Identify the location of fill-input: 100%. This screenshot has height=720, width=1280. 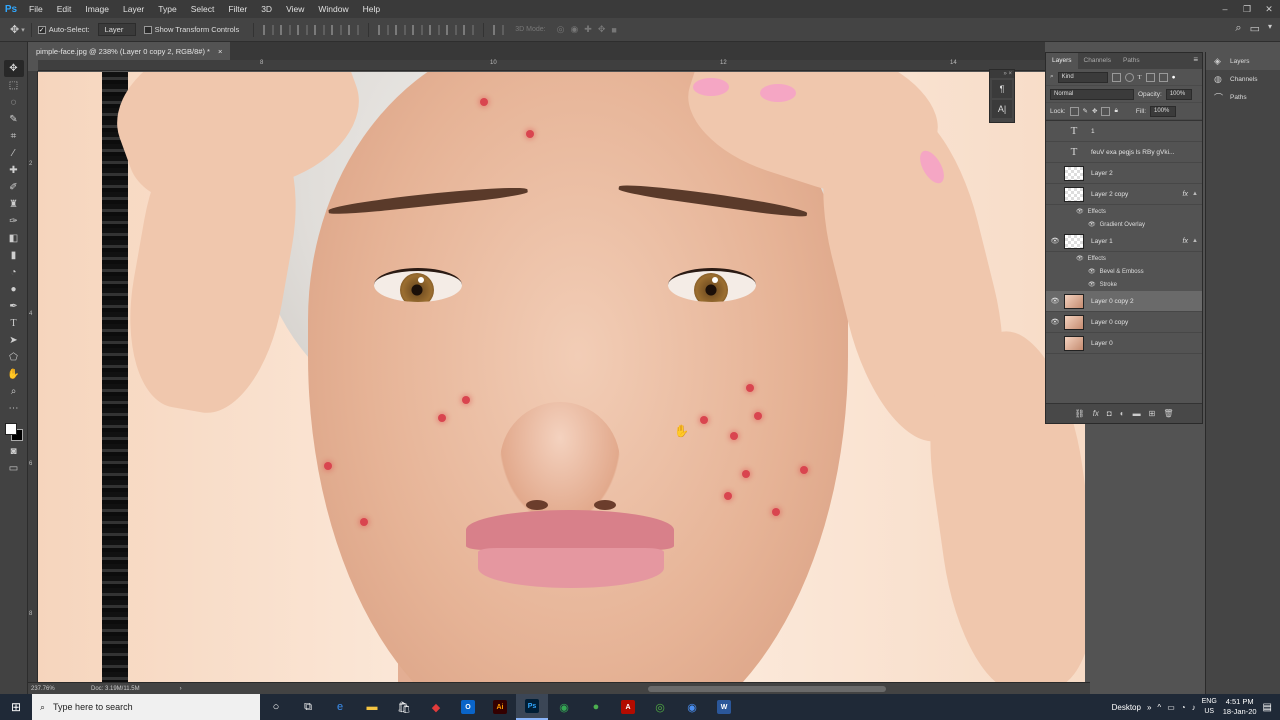
(1163, 111).